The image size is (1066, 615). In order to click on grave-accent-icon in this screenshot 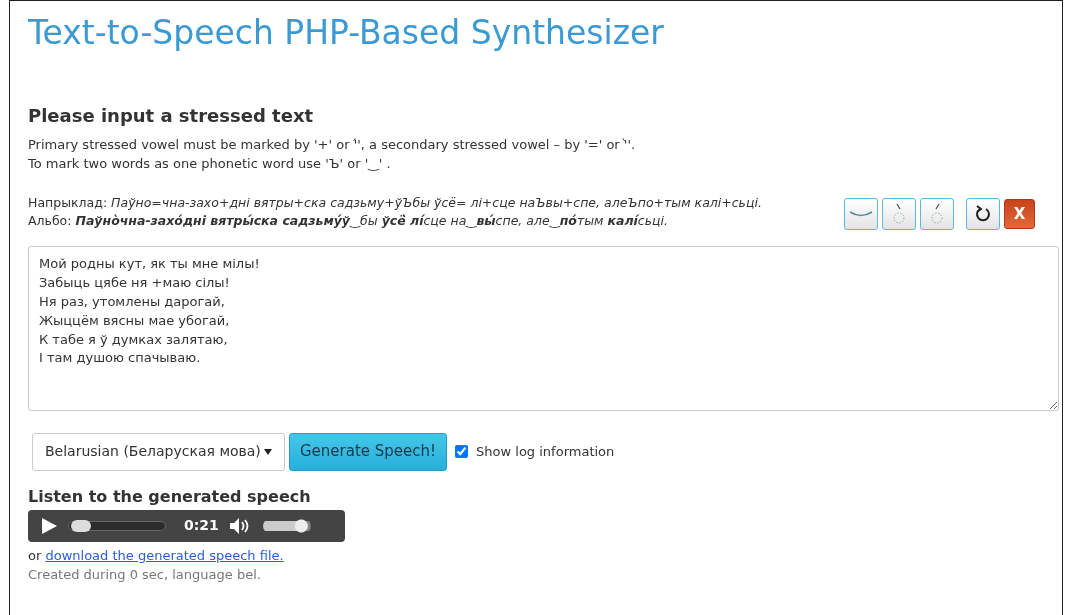, I will do `click(899, 213)`.